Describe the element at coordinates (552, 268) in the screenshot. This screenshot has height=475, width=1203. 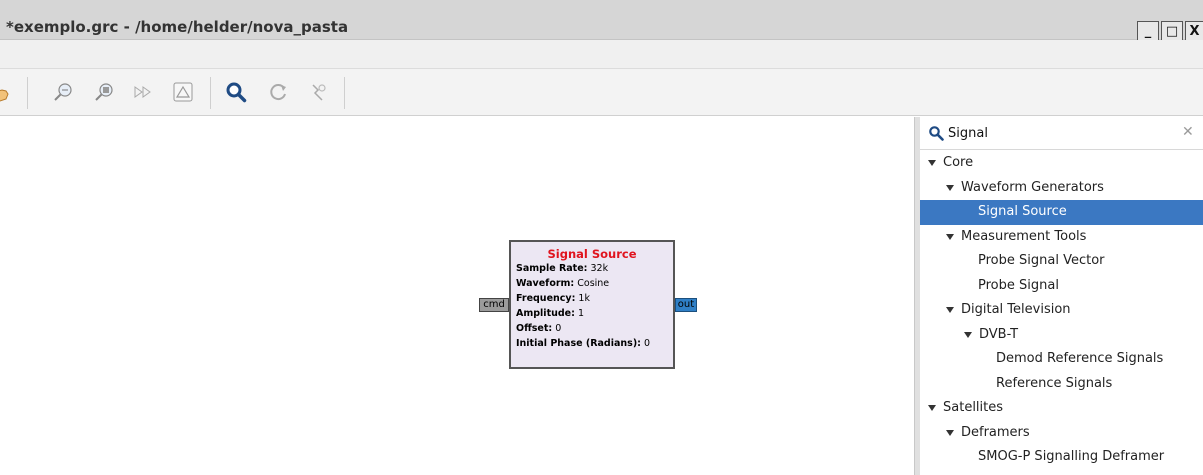
I see `block-param-label: Sample Rate:` at that location.